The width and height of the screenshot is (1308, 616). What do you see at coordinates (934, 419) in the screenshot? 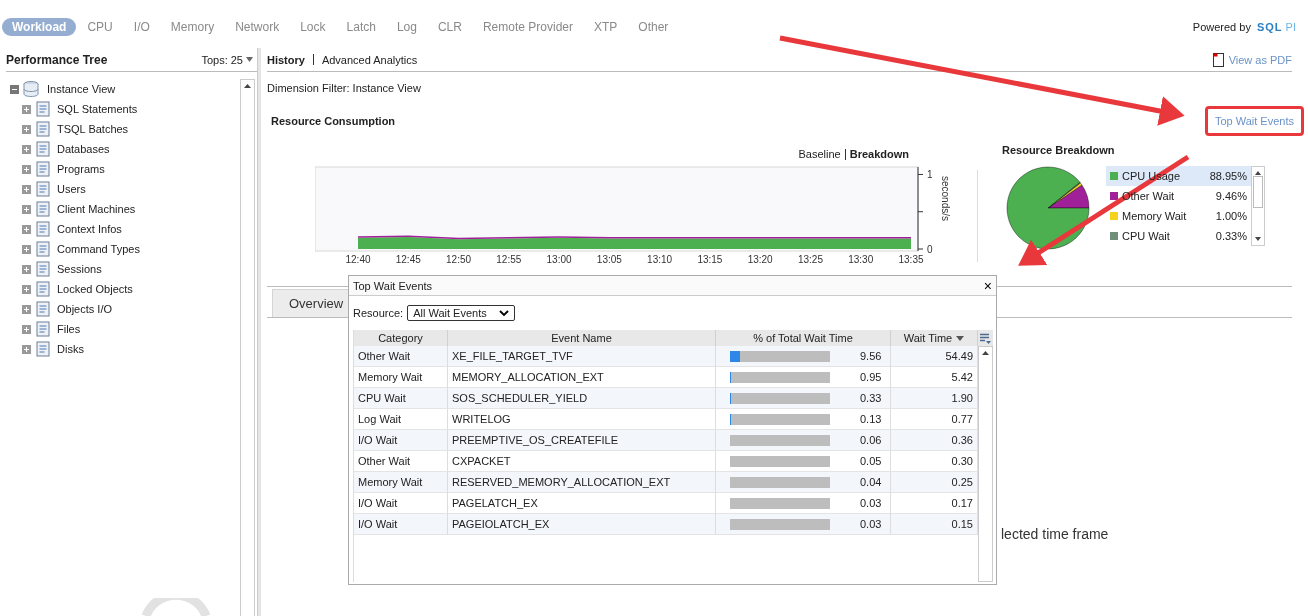
I see `table-cell: 0.77` at bounding box center [934, 419].